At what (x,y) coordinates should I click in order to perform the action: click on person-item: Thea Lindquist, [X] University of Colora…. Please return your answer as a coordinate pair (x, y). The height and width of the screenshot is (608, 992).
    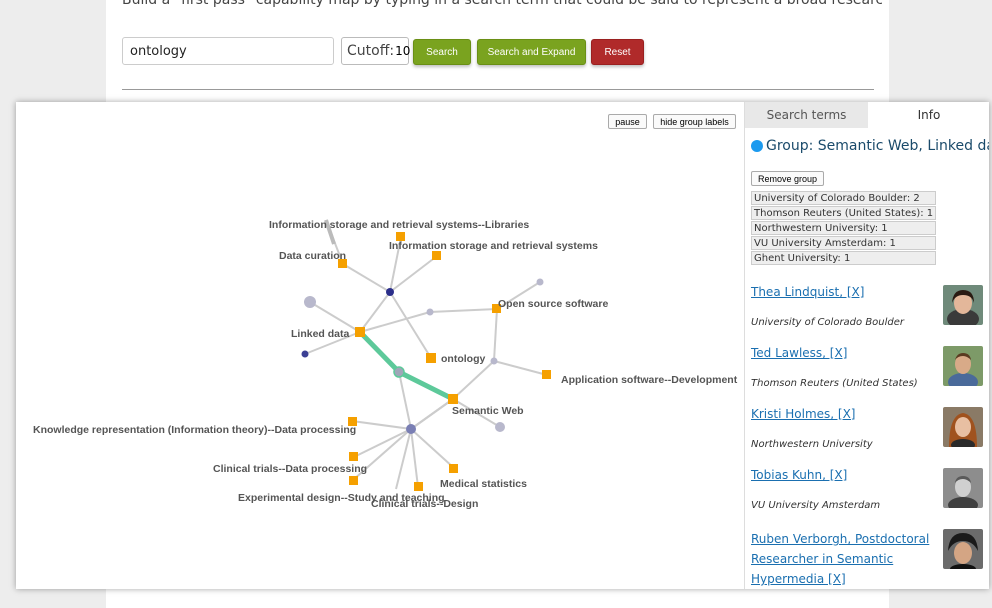
    Looking at the image, I should click on (869, 315).